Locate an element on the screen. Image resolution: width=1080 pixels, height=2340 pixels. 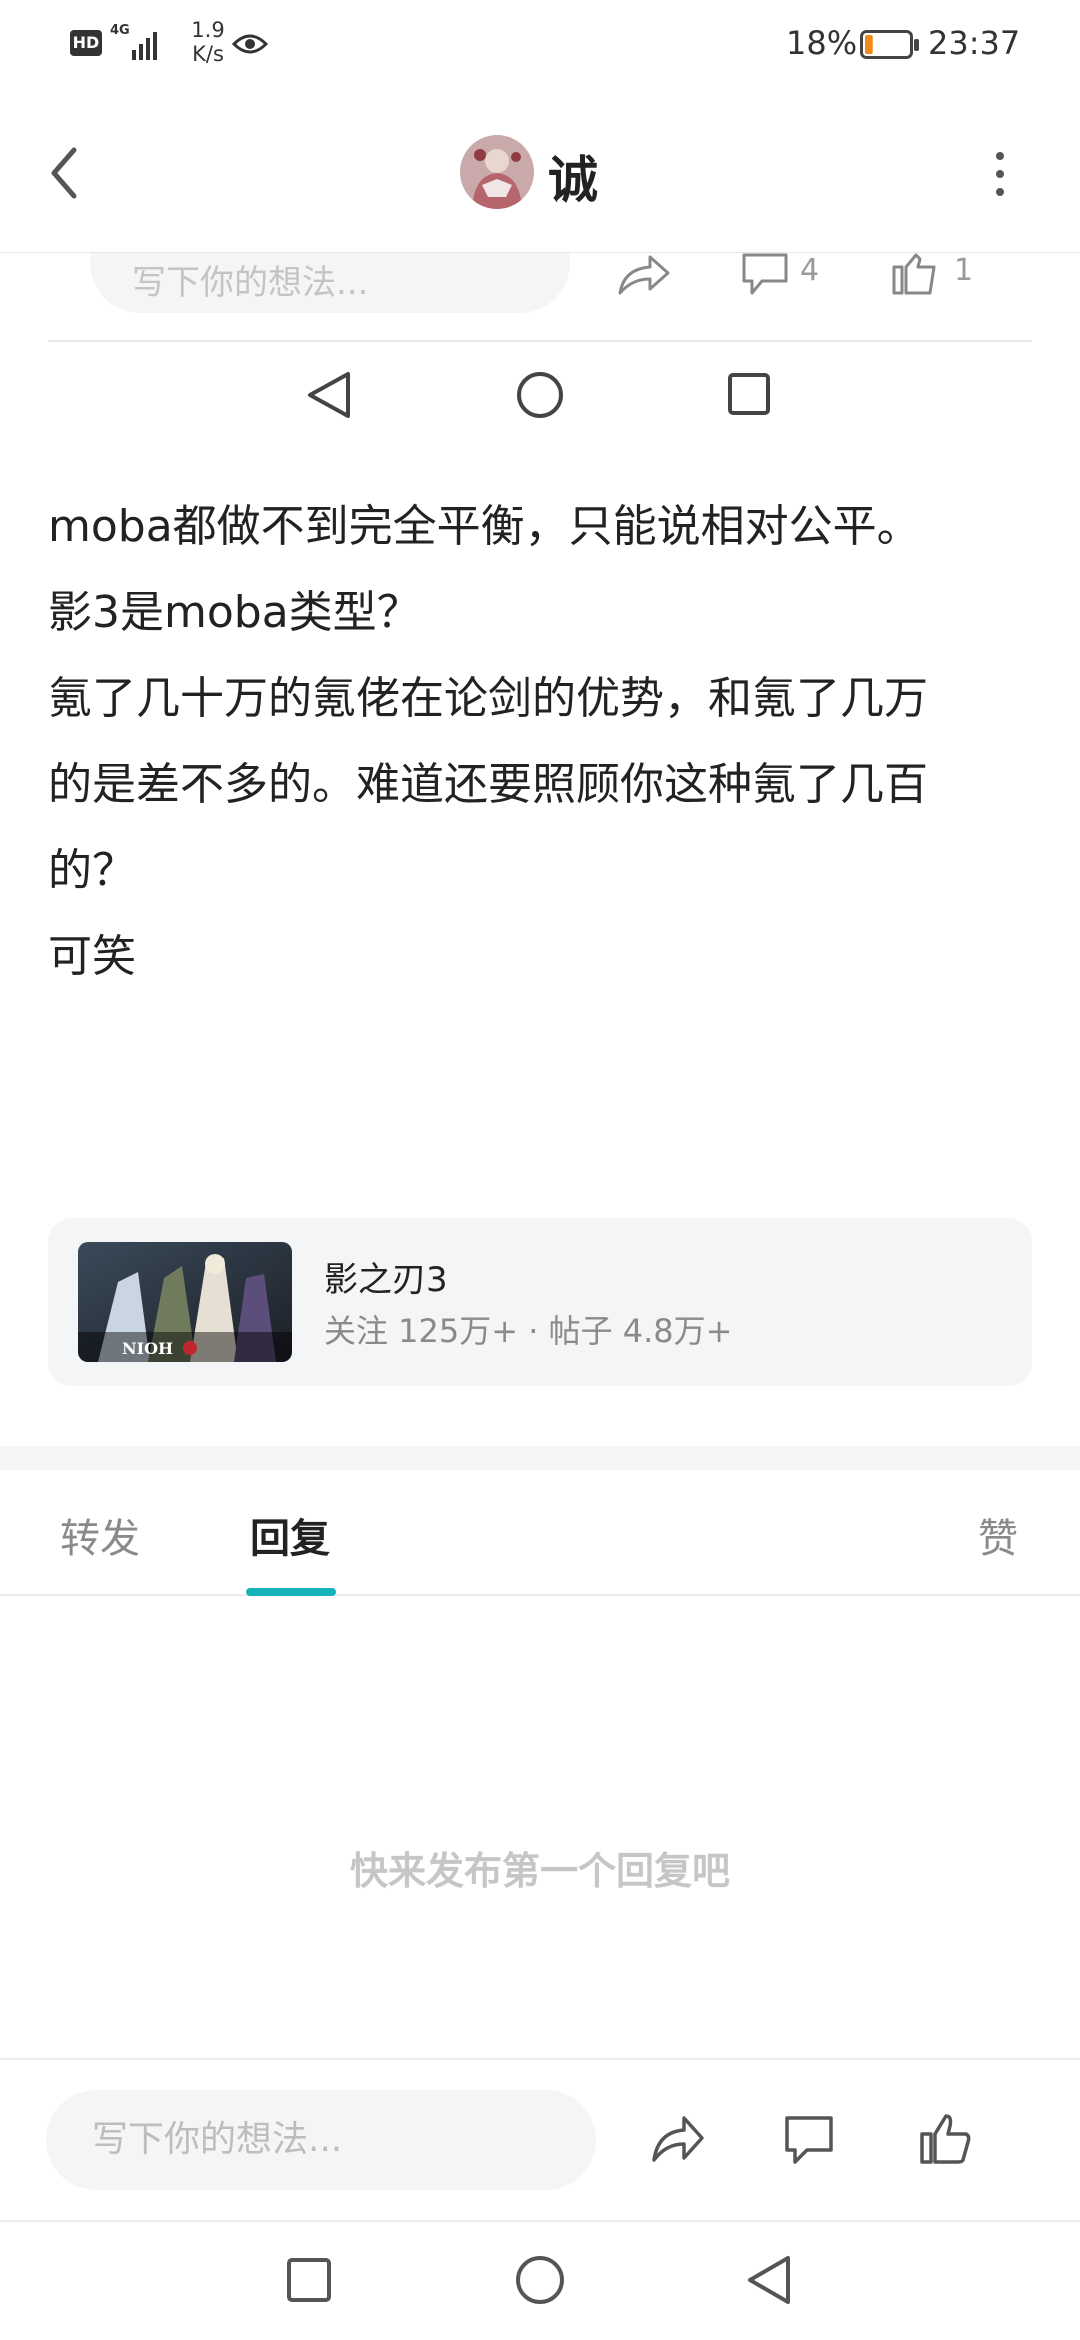
battery-icon is located at coordinates (889, 44).